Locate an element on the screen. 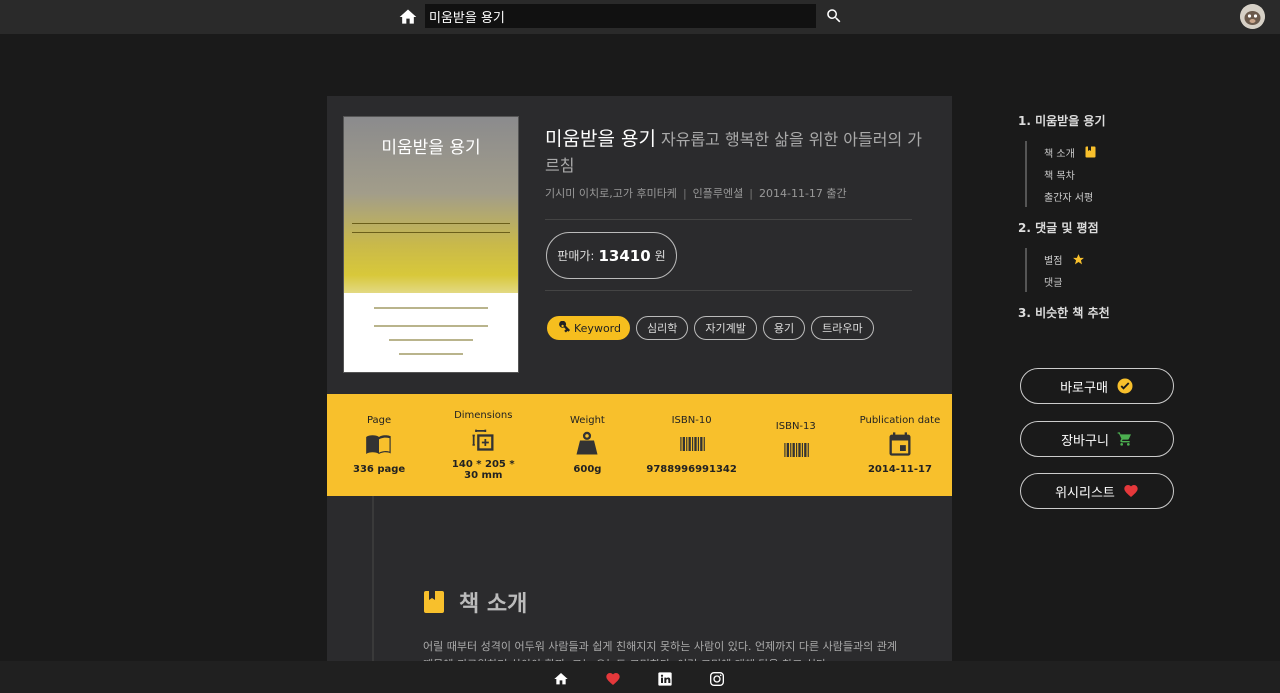  spec-pubdate: Publication date 2014-11-17 is located at coordinates (900, 445).